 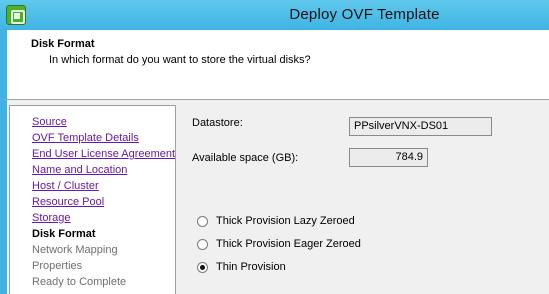 I want to click on window-title: Deploy OVF Template, so click(x=364, y=14).